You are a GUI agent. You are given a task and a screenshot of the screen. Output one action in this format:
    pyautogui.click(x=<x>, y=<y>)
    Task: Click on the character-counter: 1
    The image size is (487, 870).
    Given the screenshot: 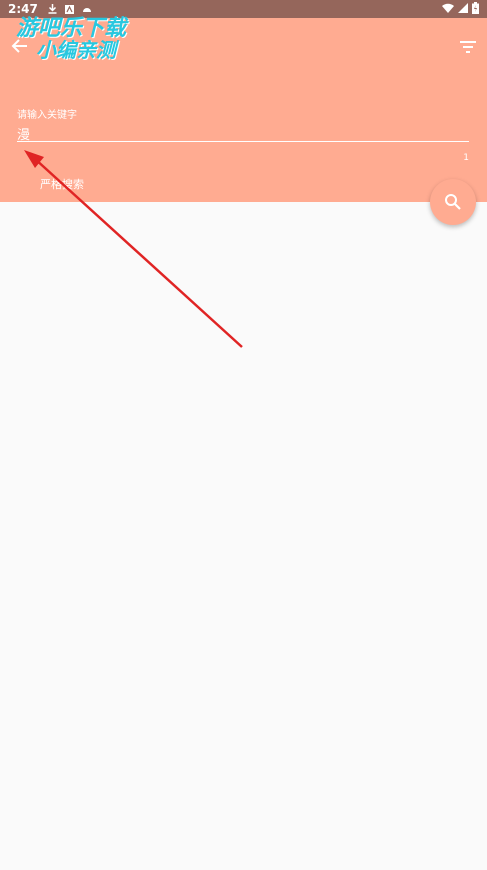 What is the action you would take?
    pyautogui.click(x=466, y=158)
    